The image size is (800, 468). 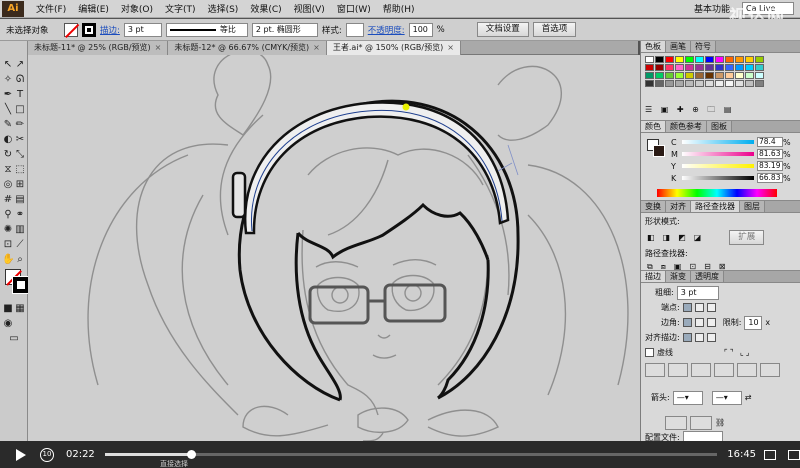 What do you see at coordinates (284, 29) in the screenshot?
I see `brush-definition: 2 pt. 椭圆形` at bounding box center [284, 29].